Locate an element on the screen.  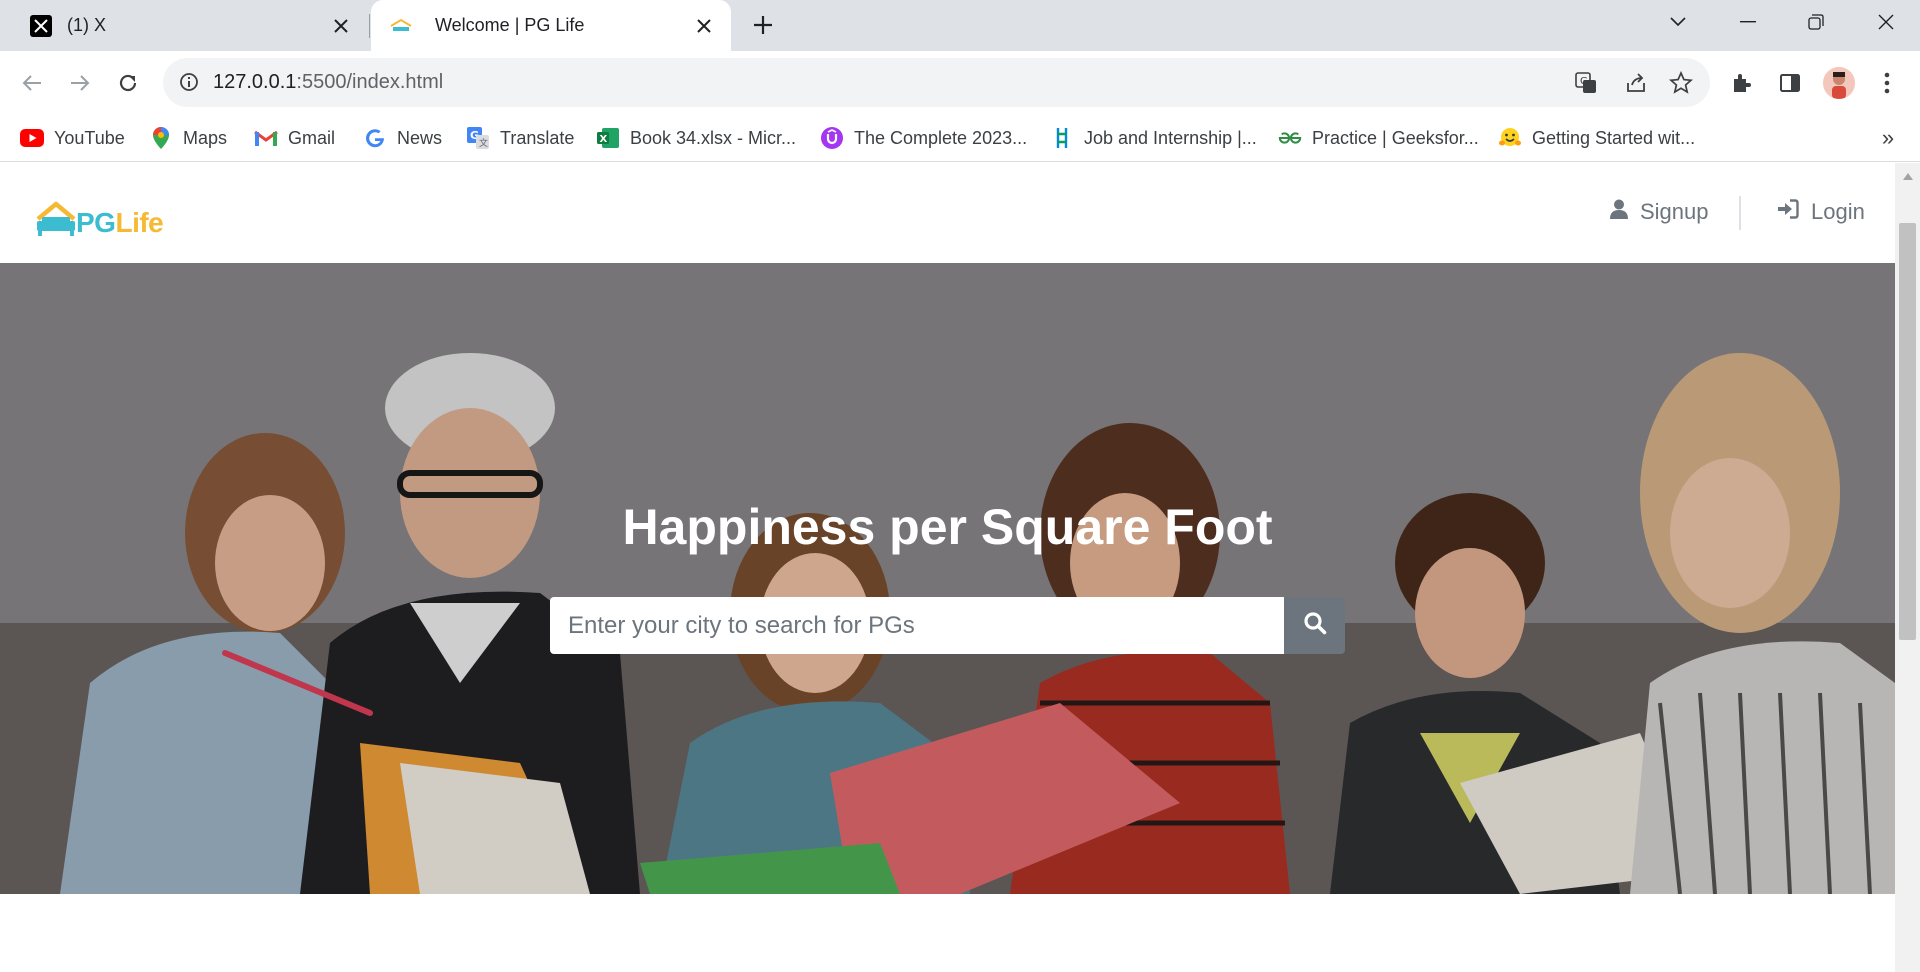
bookmark-label: YouTube is located at coordinates (89, 137).